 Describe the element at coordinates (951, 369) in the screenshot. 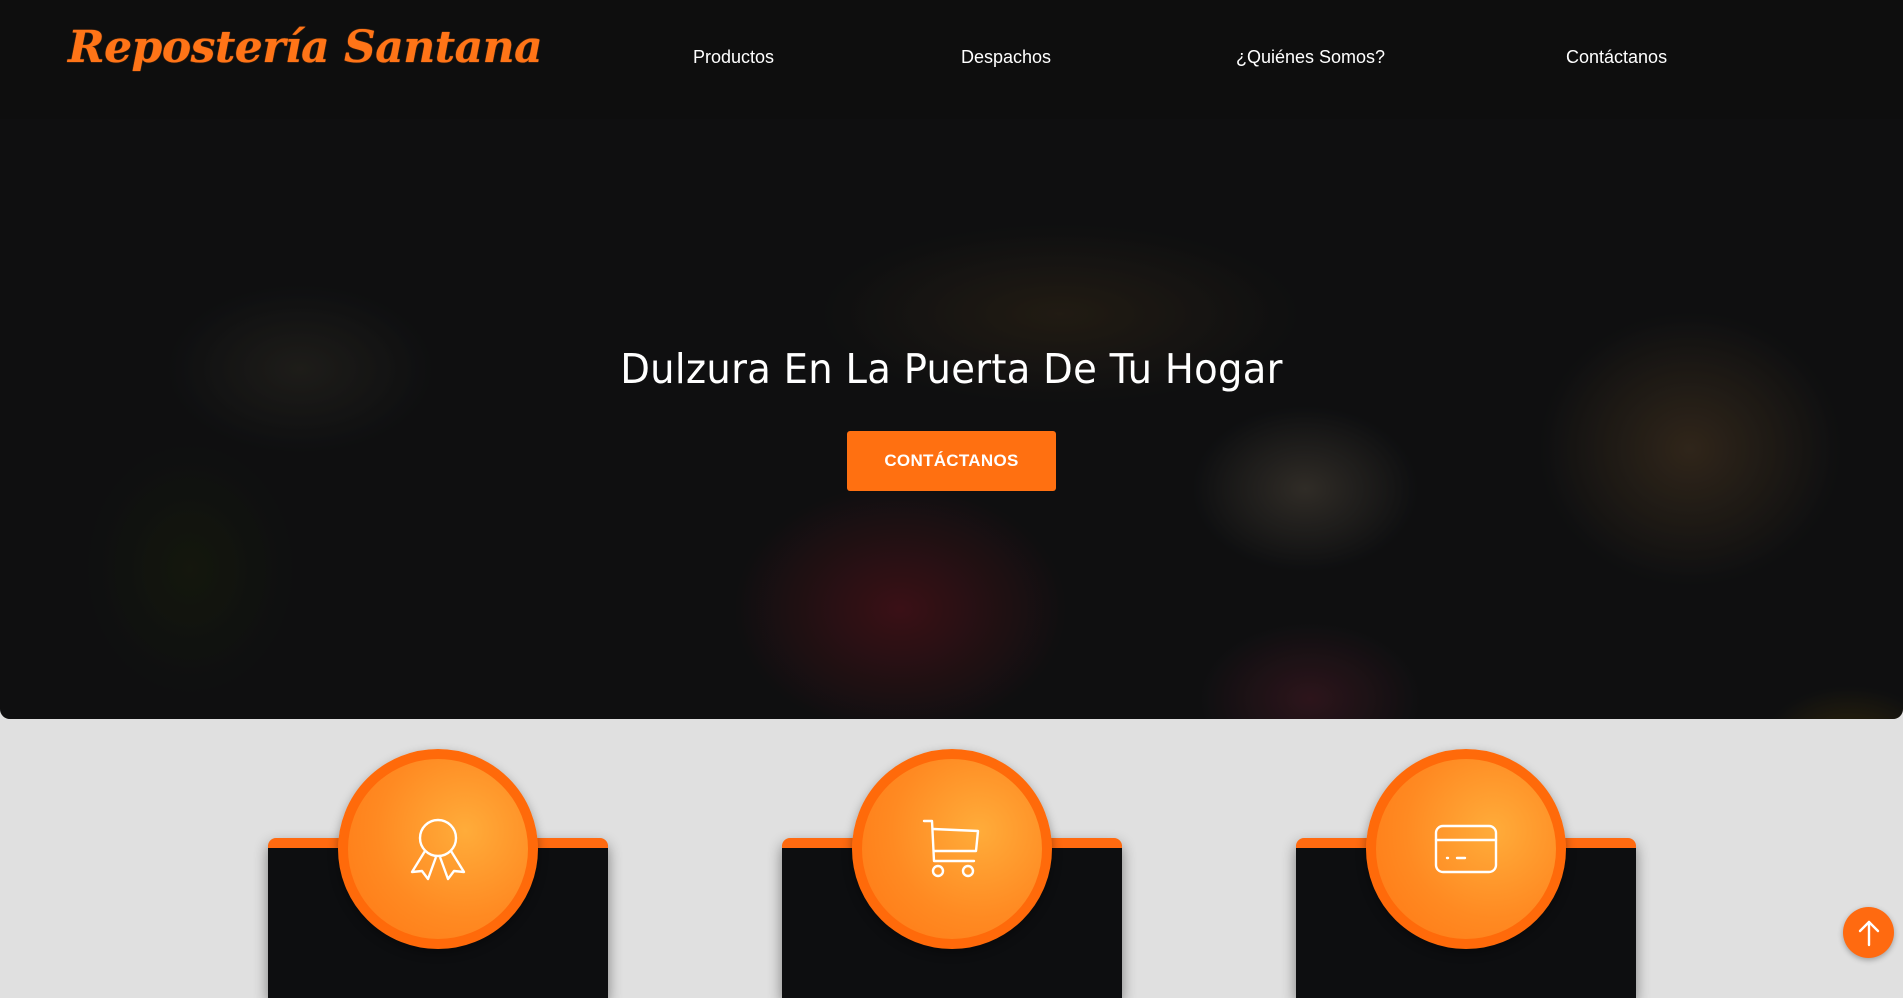

I see `hero-title: Dulzura En La Puerta De Tu Hogar` at that location.